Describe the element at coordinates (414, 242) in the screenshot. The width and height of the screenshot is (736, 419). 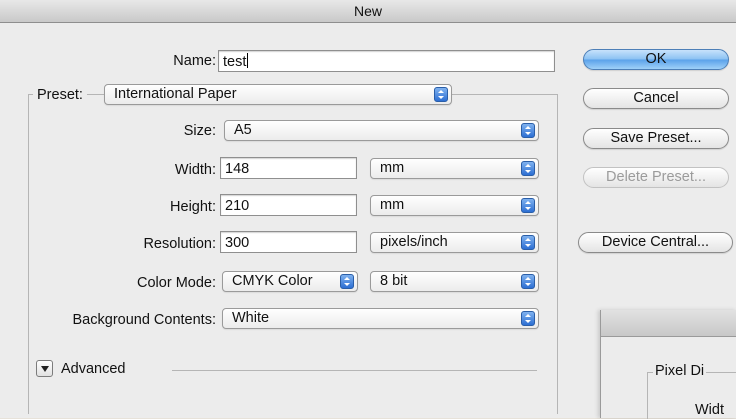
I see `resolution-unit-value: pixels/inch` at that location.